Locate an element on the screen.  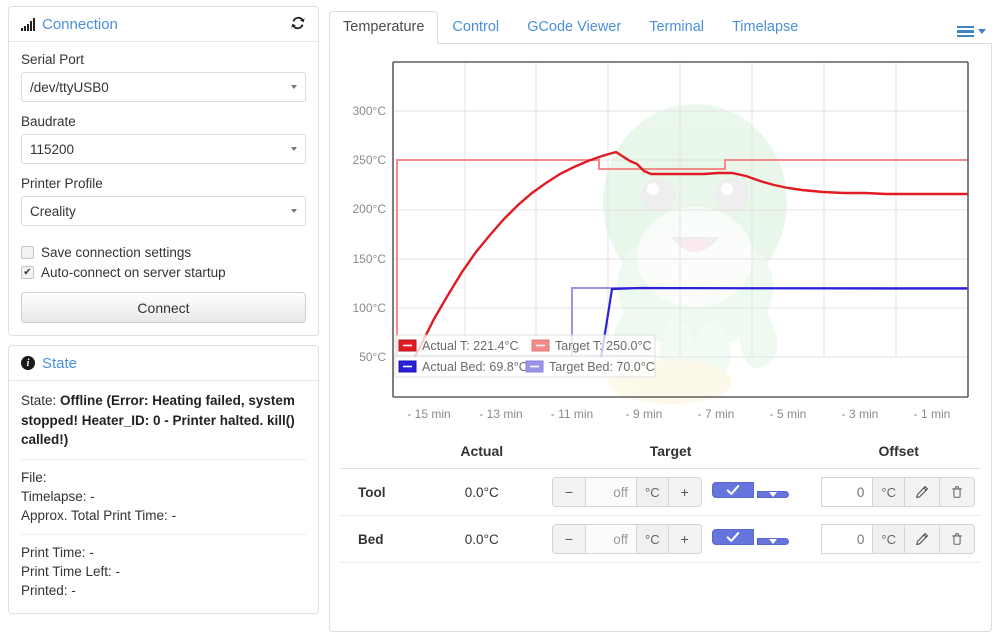
target-presets-dropdown-tool is located at coordinates (773, 494).